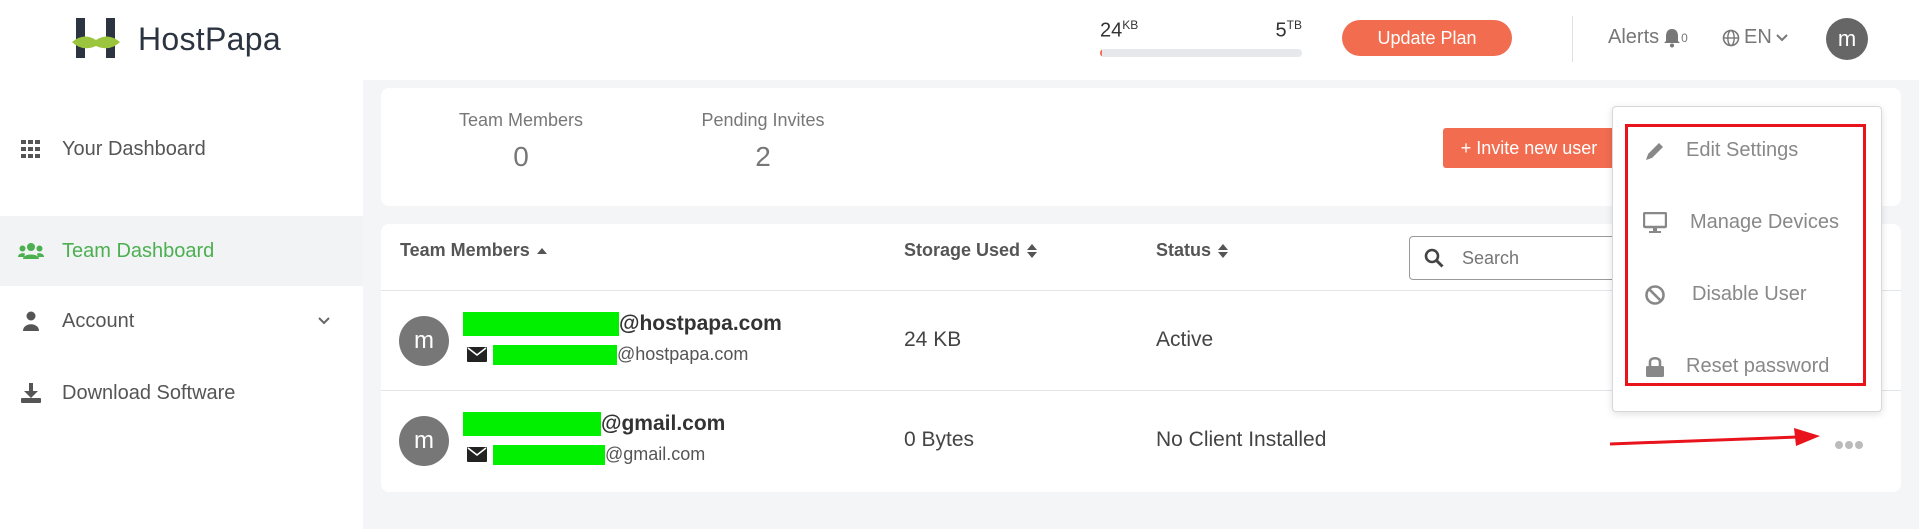 This screenshot has width=1919, height=529. Describe the element at coordinates (474, 250) in the screenshot. I see `column-header-team-members: Team Members` at that location.